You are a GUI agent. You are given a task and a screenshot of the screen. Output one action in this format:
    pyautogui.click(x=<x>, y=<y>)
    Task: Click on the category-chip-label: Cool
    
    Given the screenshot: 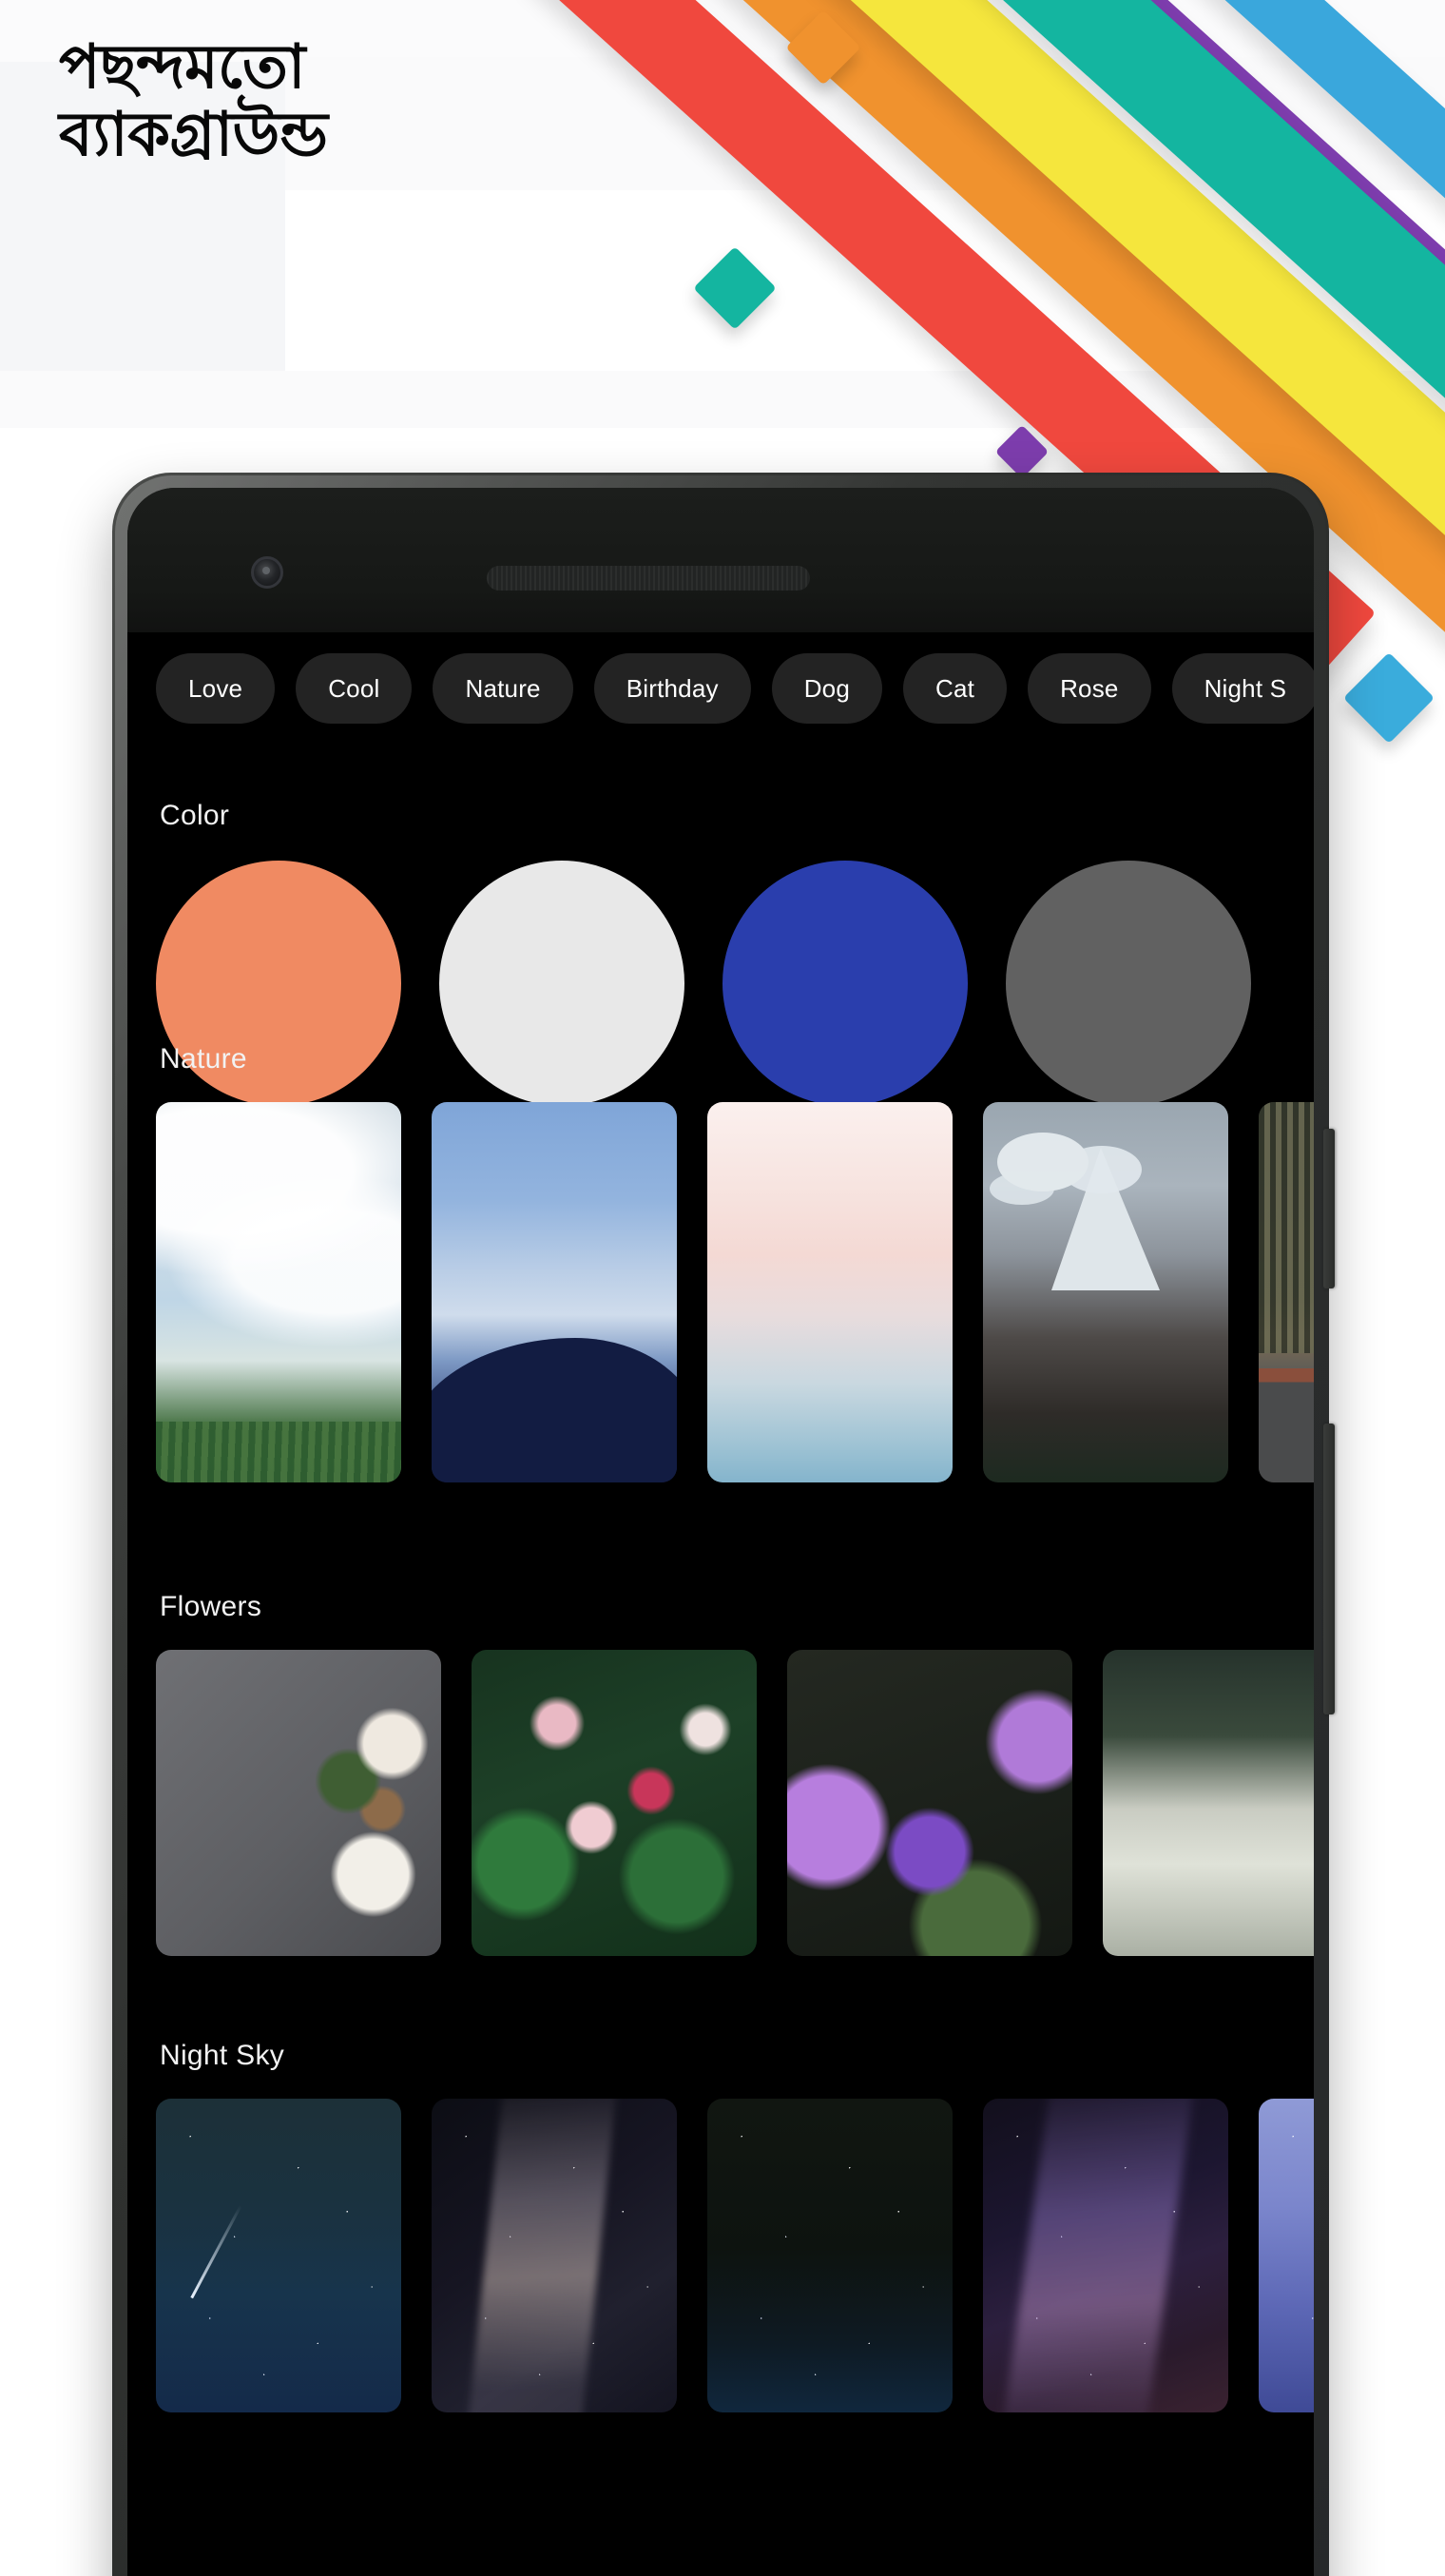 What is the action you would take?
    pyautogui.click(x=354, y=688)
    